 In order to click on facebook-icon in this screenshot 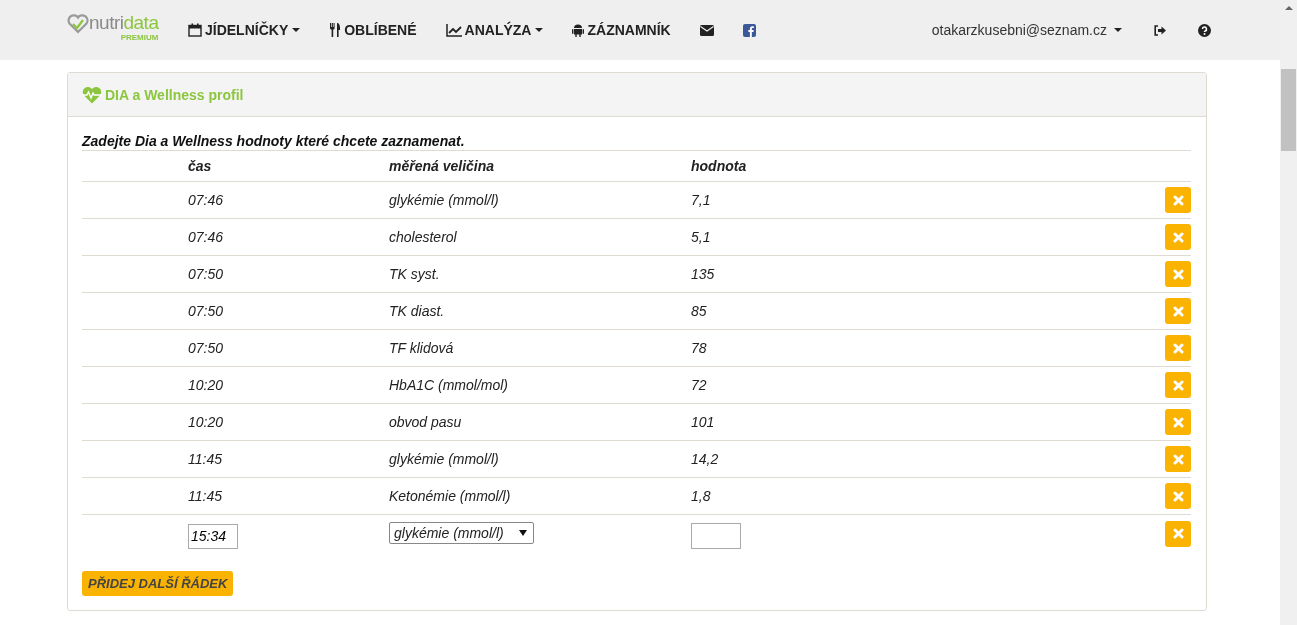, I will do `click(749, 30)`.